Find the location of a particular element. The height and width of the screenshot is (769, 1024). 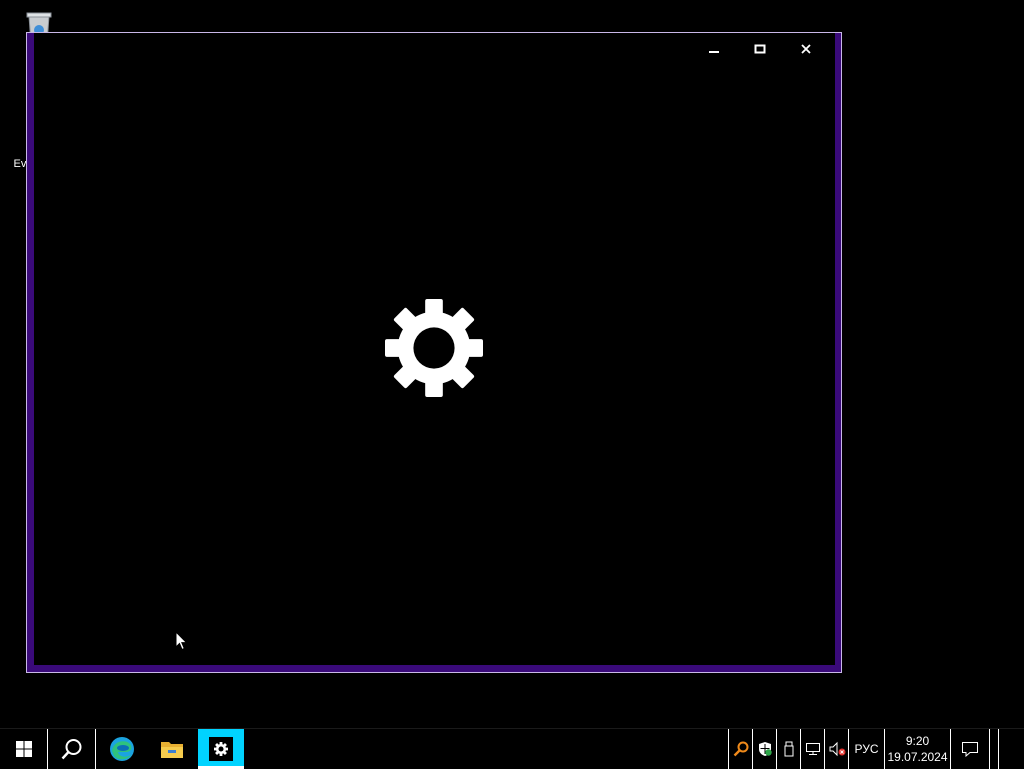

action-center-button is located at coordinates (970, 749).